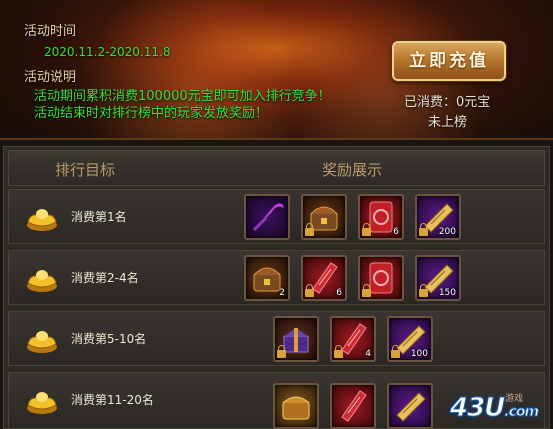  I want to click on col-target-header: 排行目标, so click(85, 170).